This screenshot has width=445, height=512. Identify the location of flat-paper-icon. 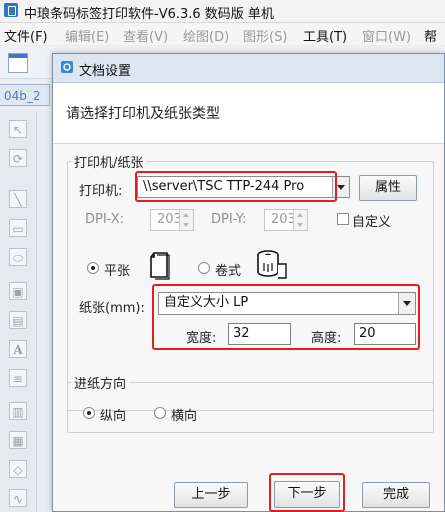
(160, 266).